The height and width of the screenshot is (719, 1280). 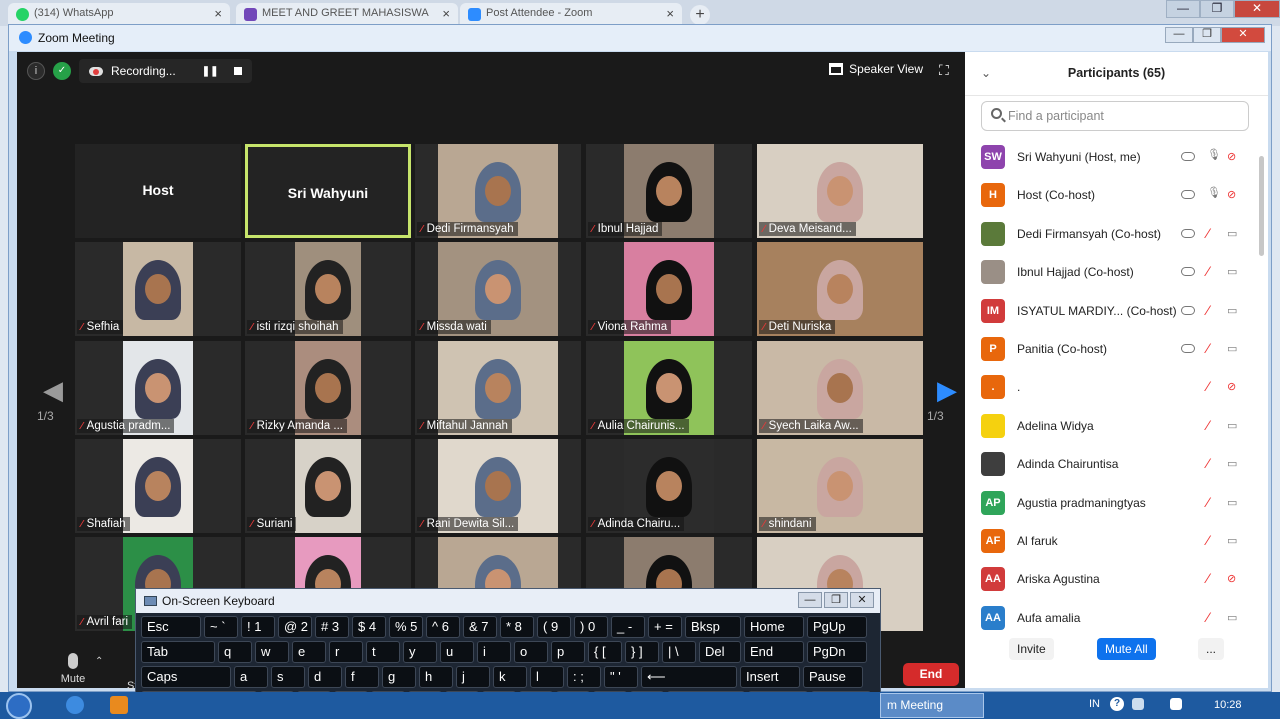 I want to click on keyboard-key: a, so click(x=251, y=677).